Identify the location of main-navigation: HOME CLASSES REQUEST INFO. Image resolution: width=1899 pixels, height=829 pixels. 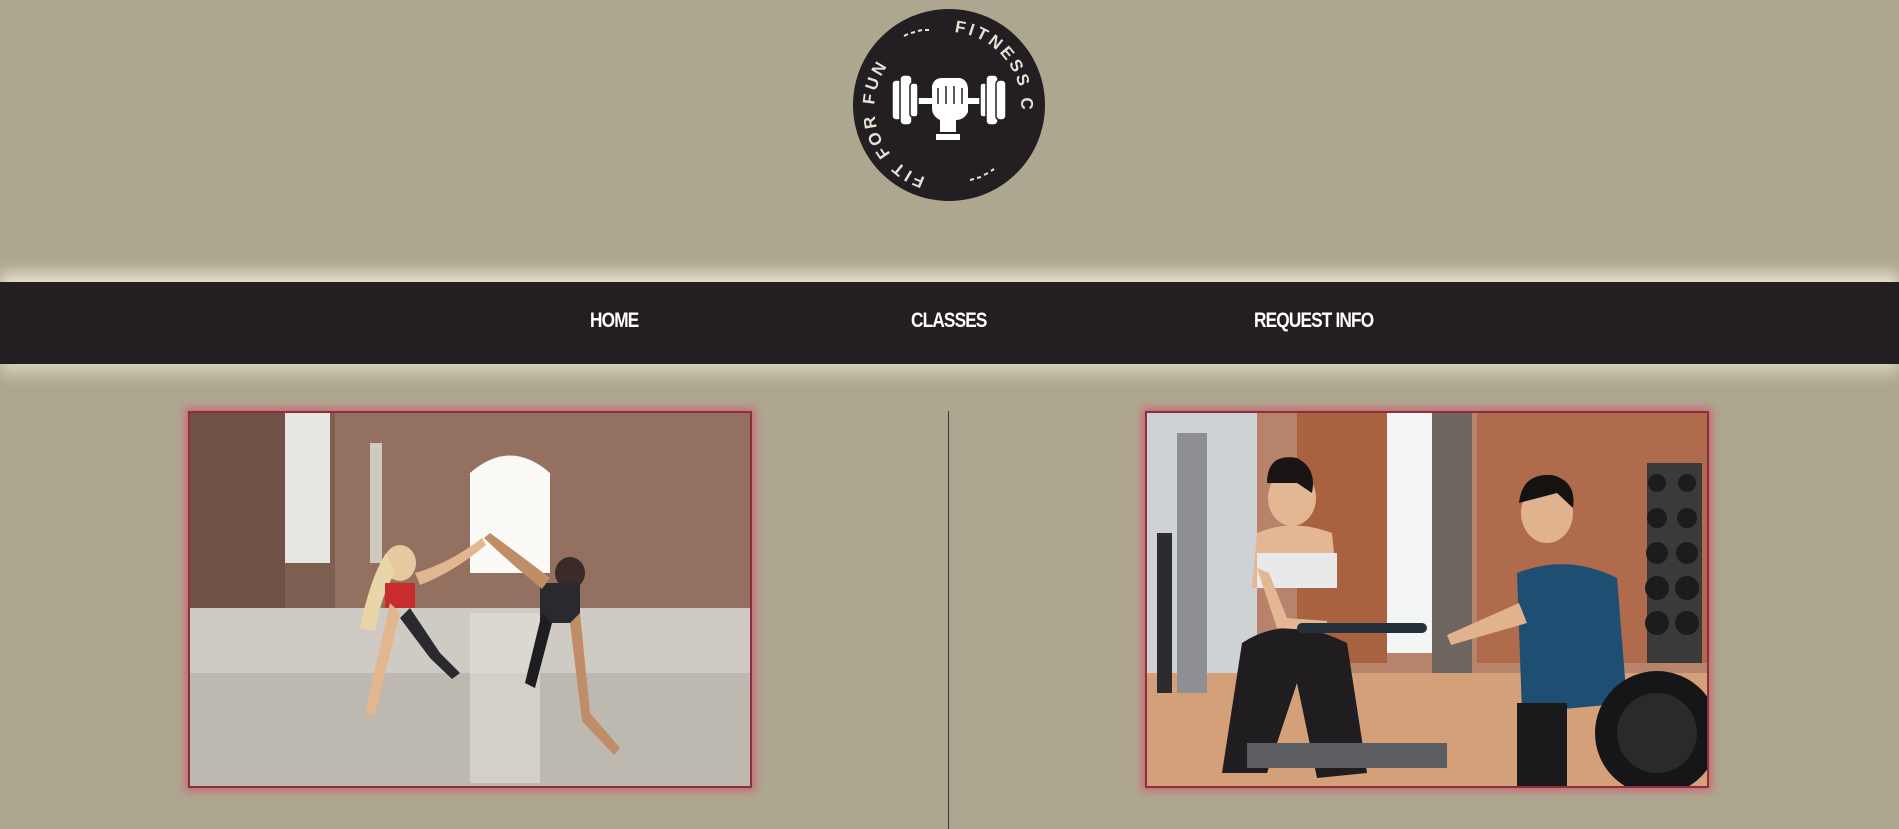
(949, 323).